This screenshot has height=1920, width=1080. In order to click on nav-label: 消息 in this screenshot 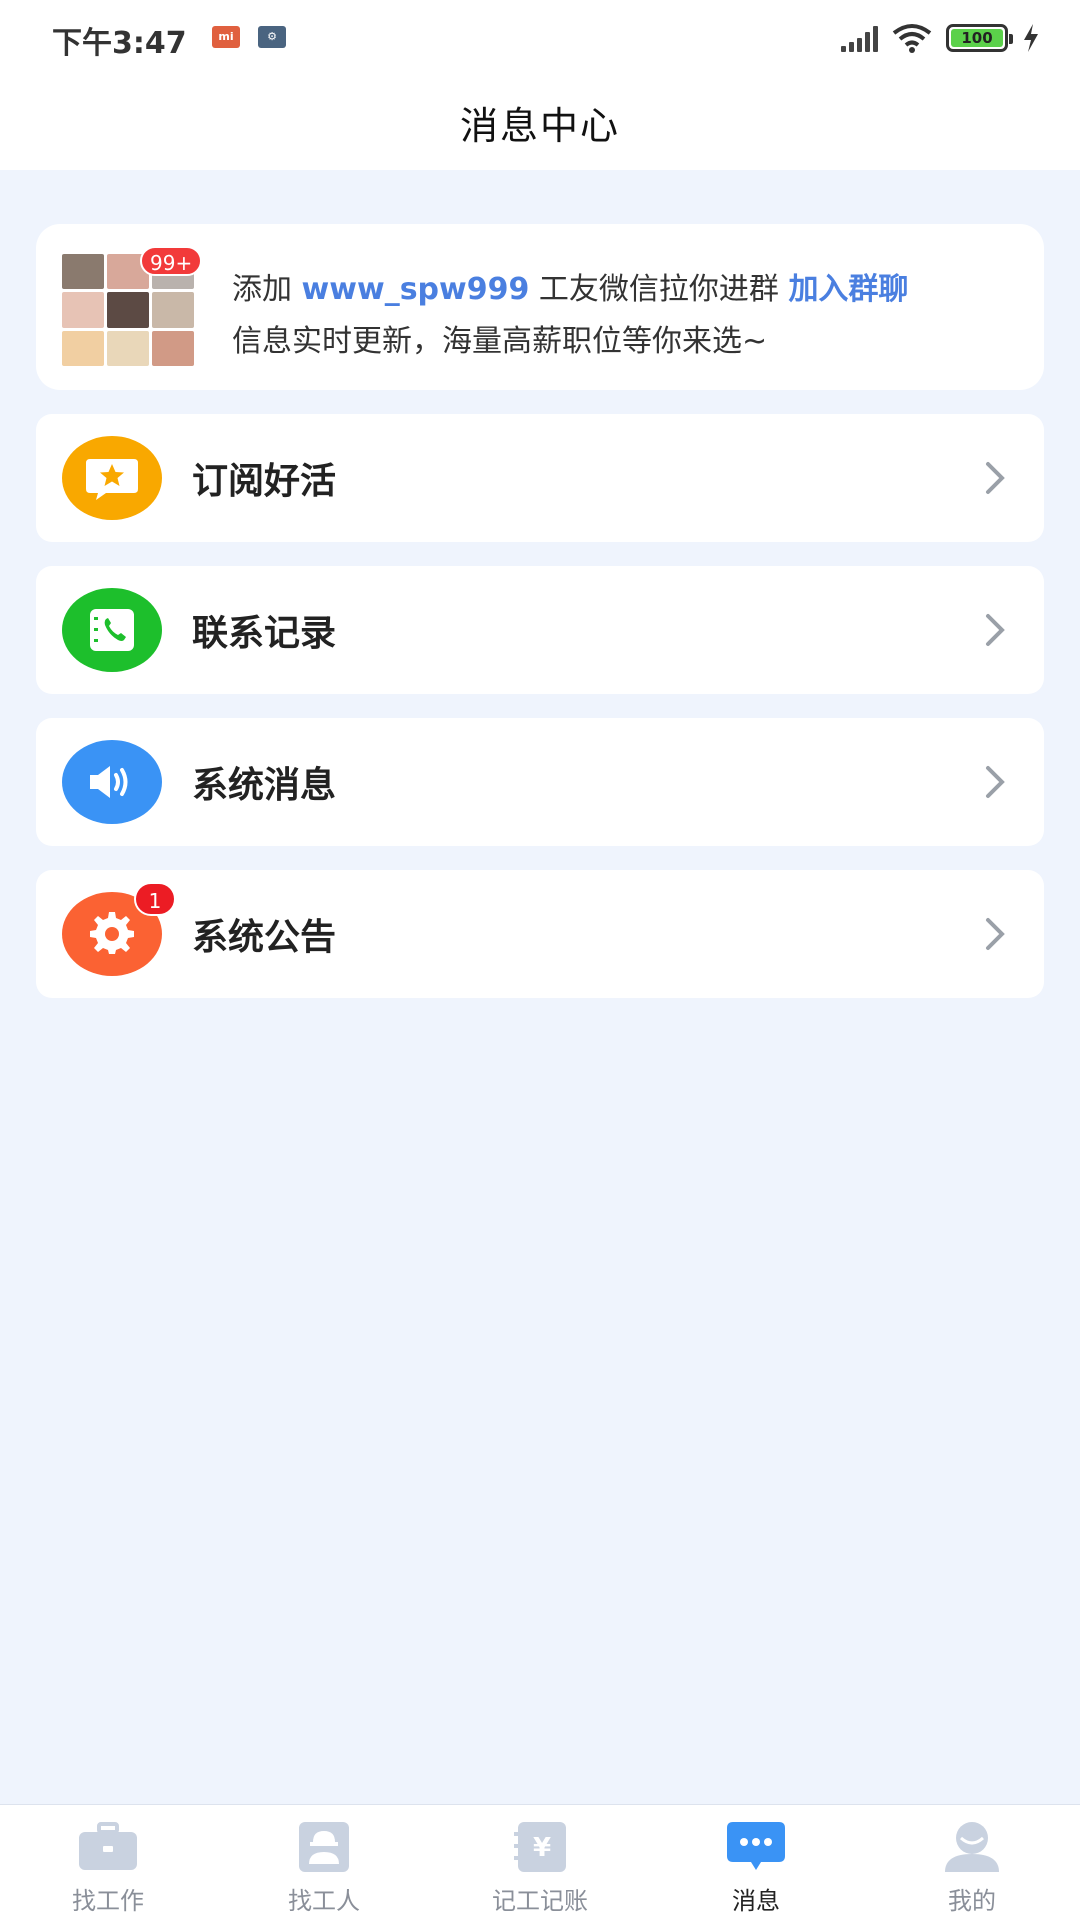, I will do `click(756, 1901)`.